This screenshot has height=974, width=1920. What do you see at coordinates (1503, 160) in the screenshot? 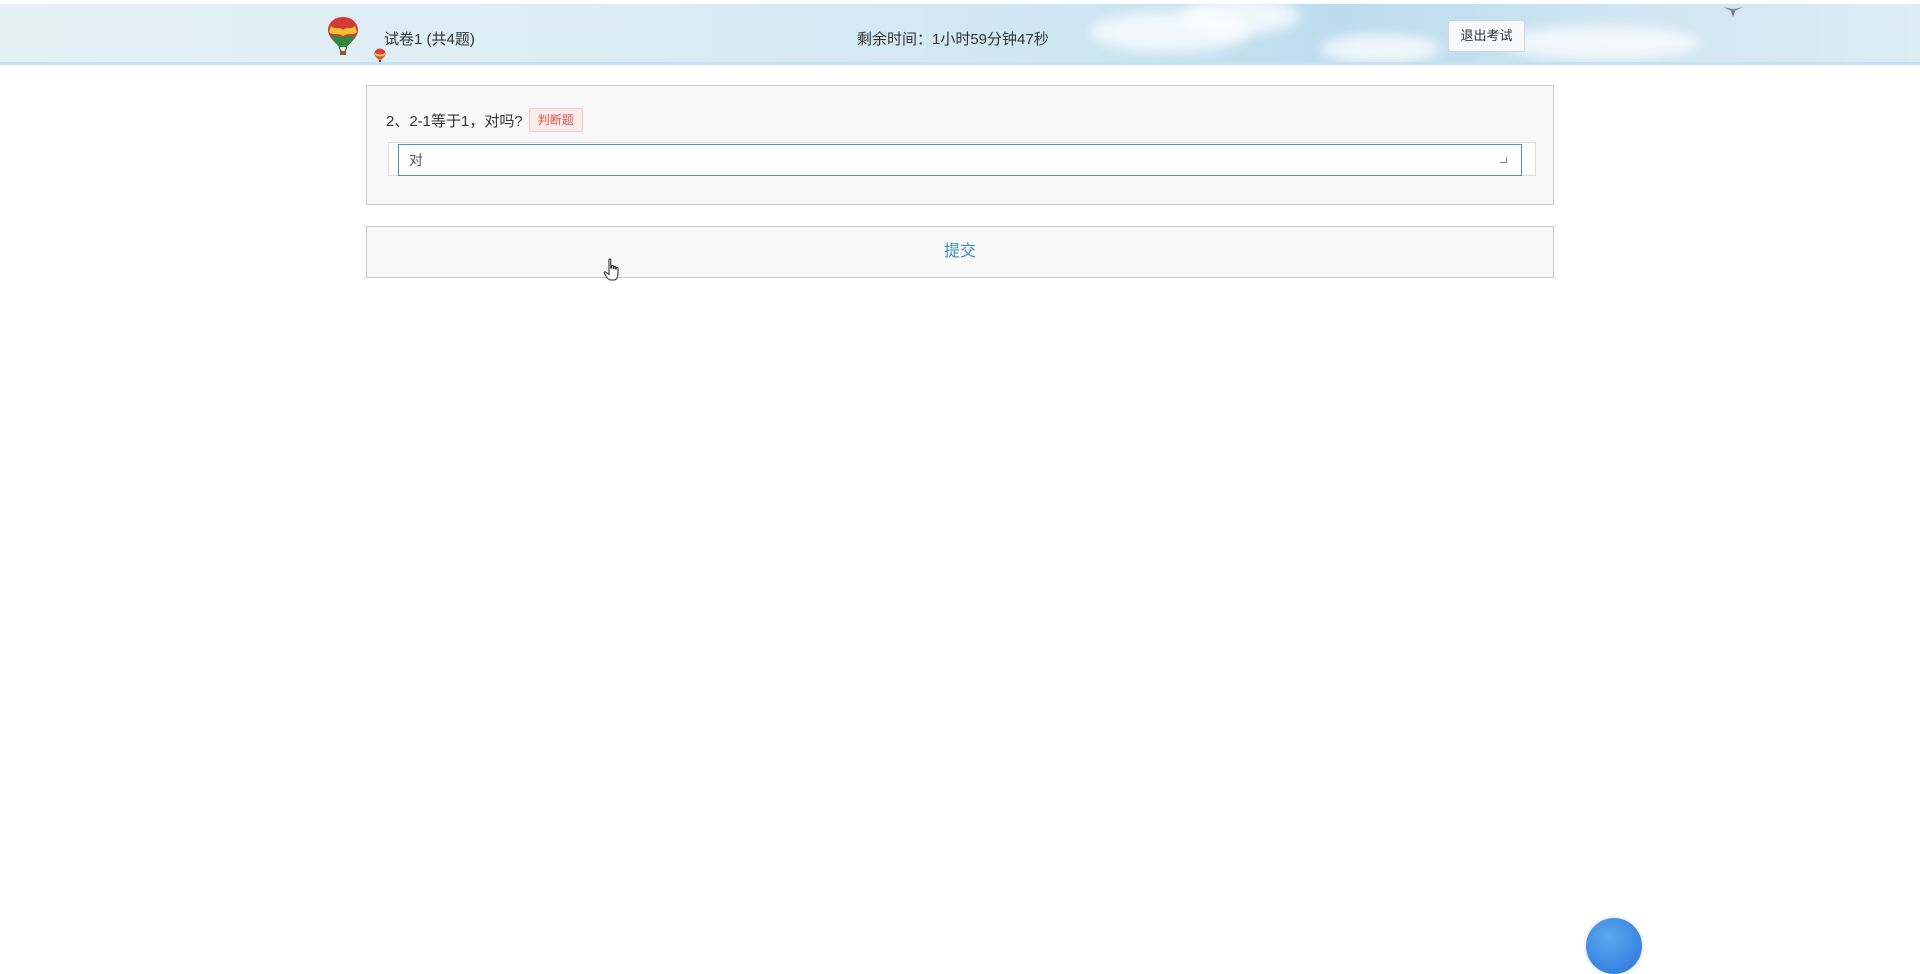
I see `resize-handle-icon` at bounding box center [1503, 160].